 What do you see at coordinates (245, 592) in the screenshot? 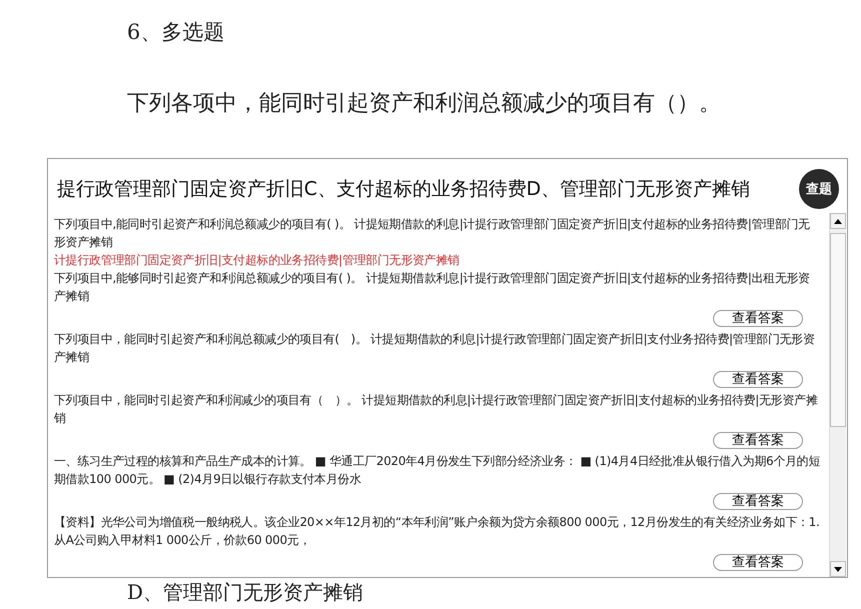
I see `option-text: D、管理部门无形资产摊销` at bounding box center [245, 592].